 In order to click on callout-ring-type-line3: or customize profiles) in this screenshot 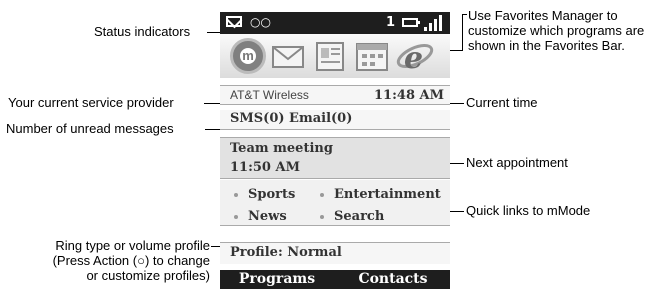, I will do `click(148, 275)`.